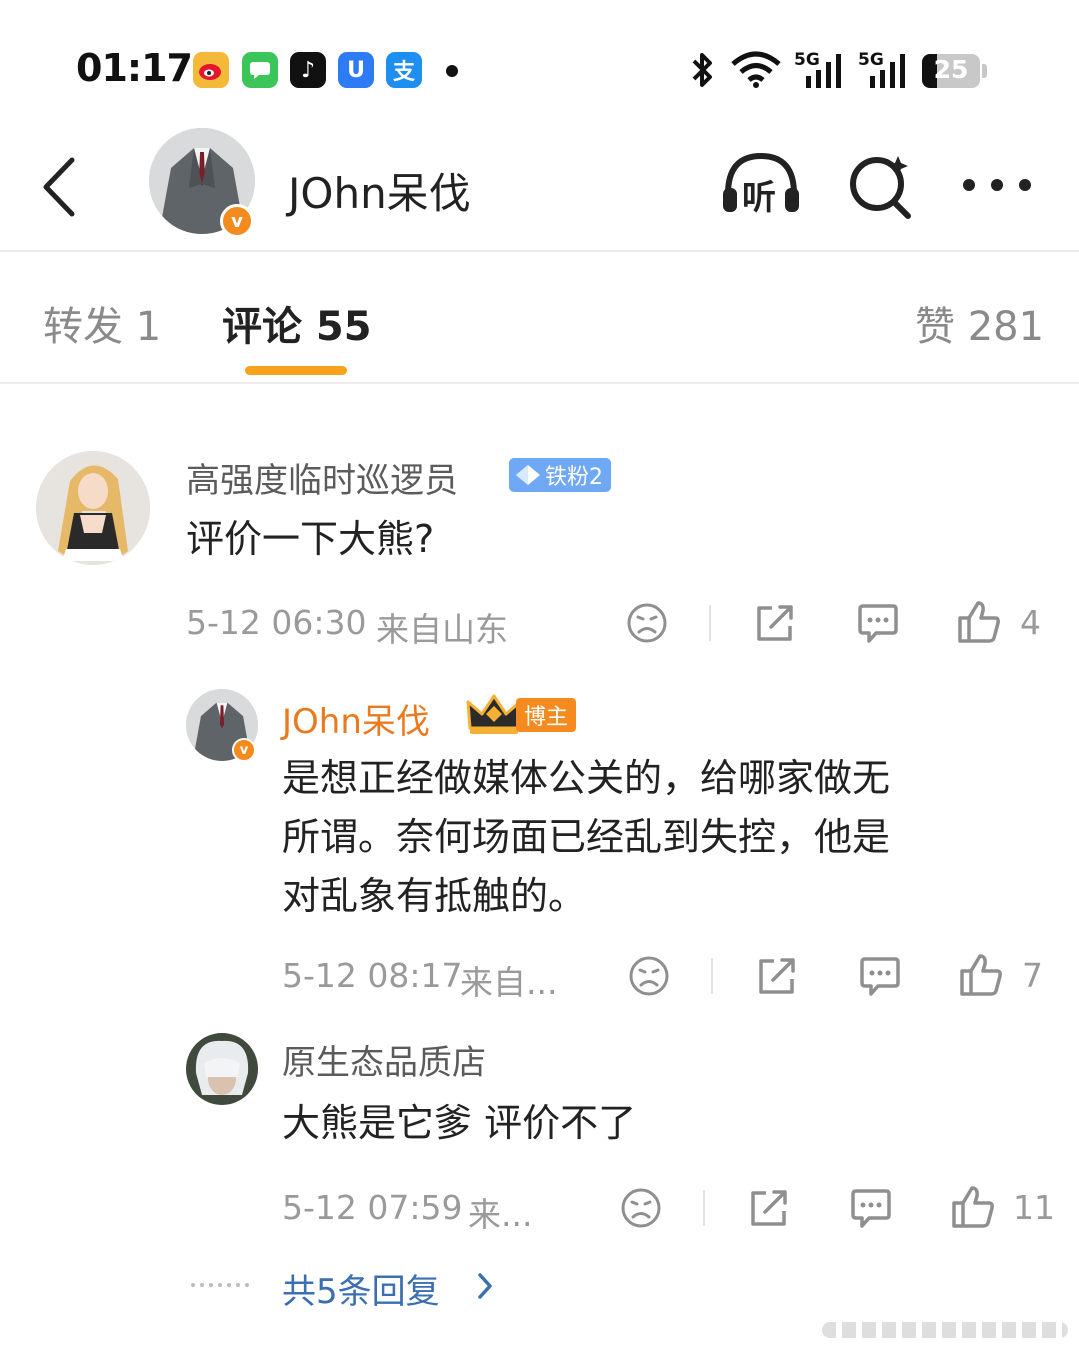  Describe the element at coordinates (220, 1285) in the screenshot. I see `dotted-connector` at that location.